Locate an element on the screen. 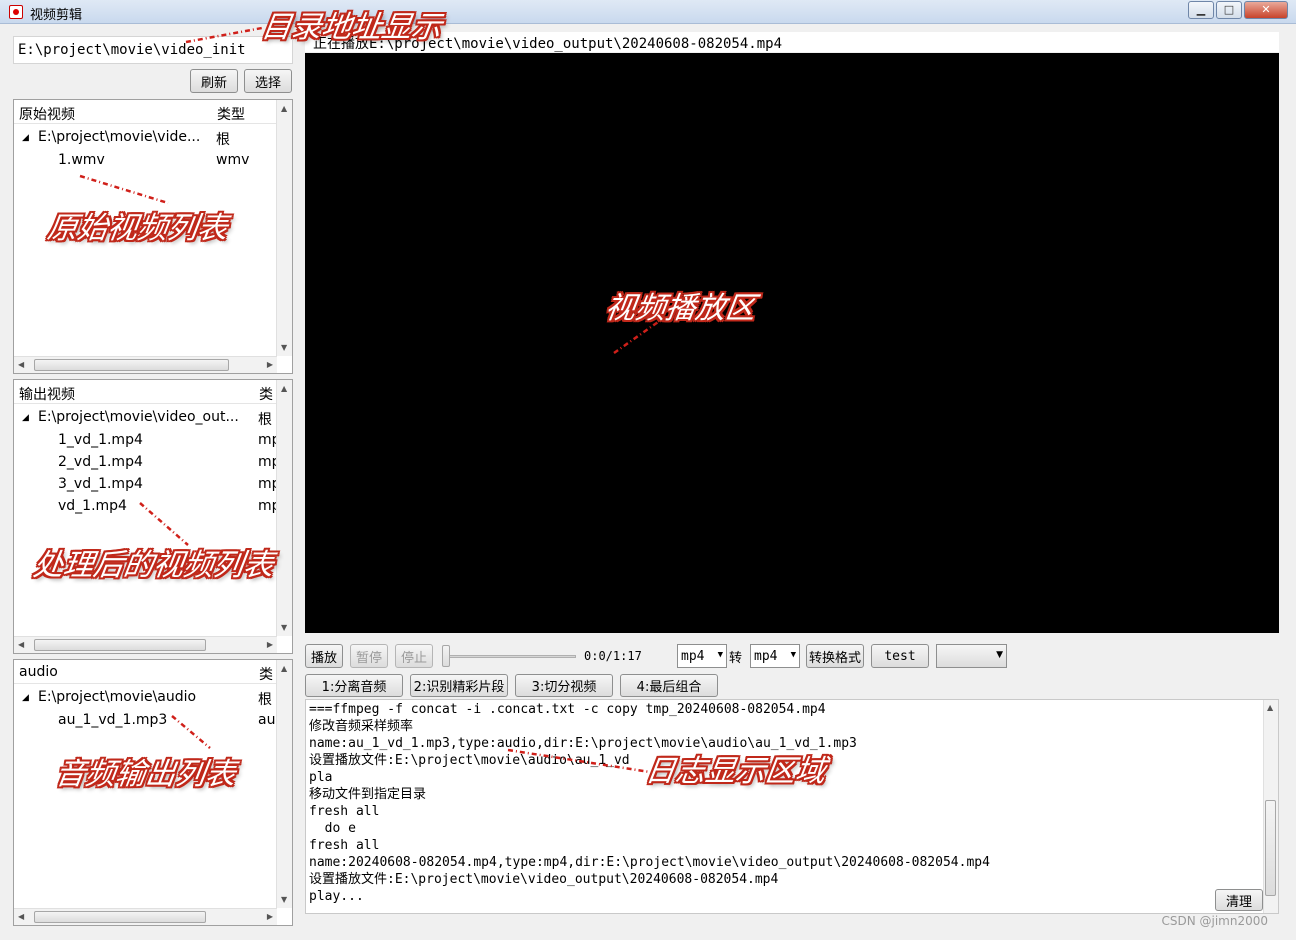 The height and width of the screenshot is (940, 1296). test-button: test is located at coordinates (900, 656).